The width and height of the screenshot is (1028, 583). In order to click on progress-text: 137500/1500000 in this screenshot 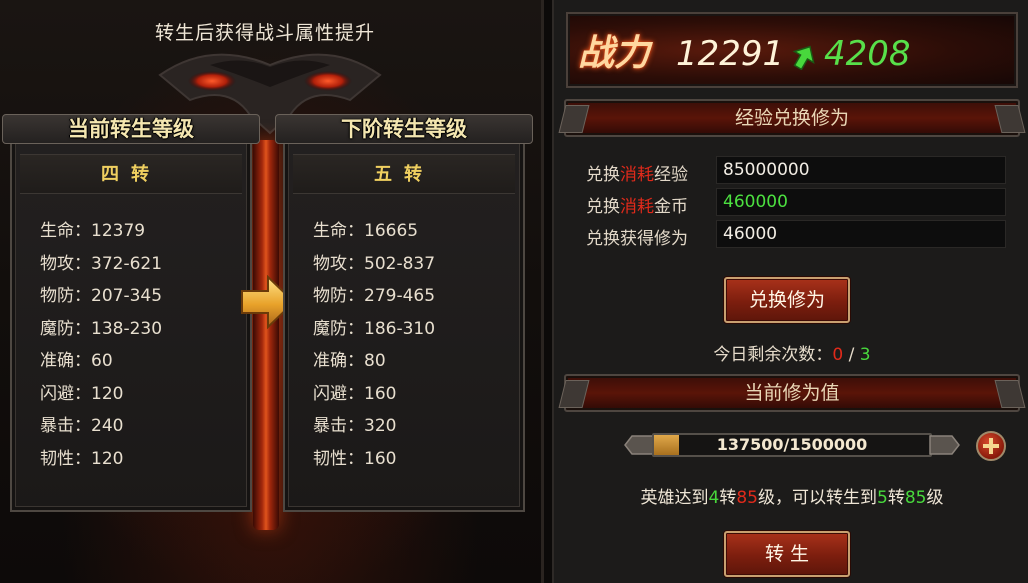, I will do `click(792, 444)`.